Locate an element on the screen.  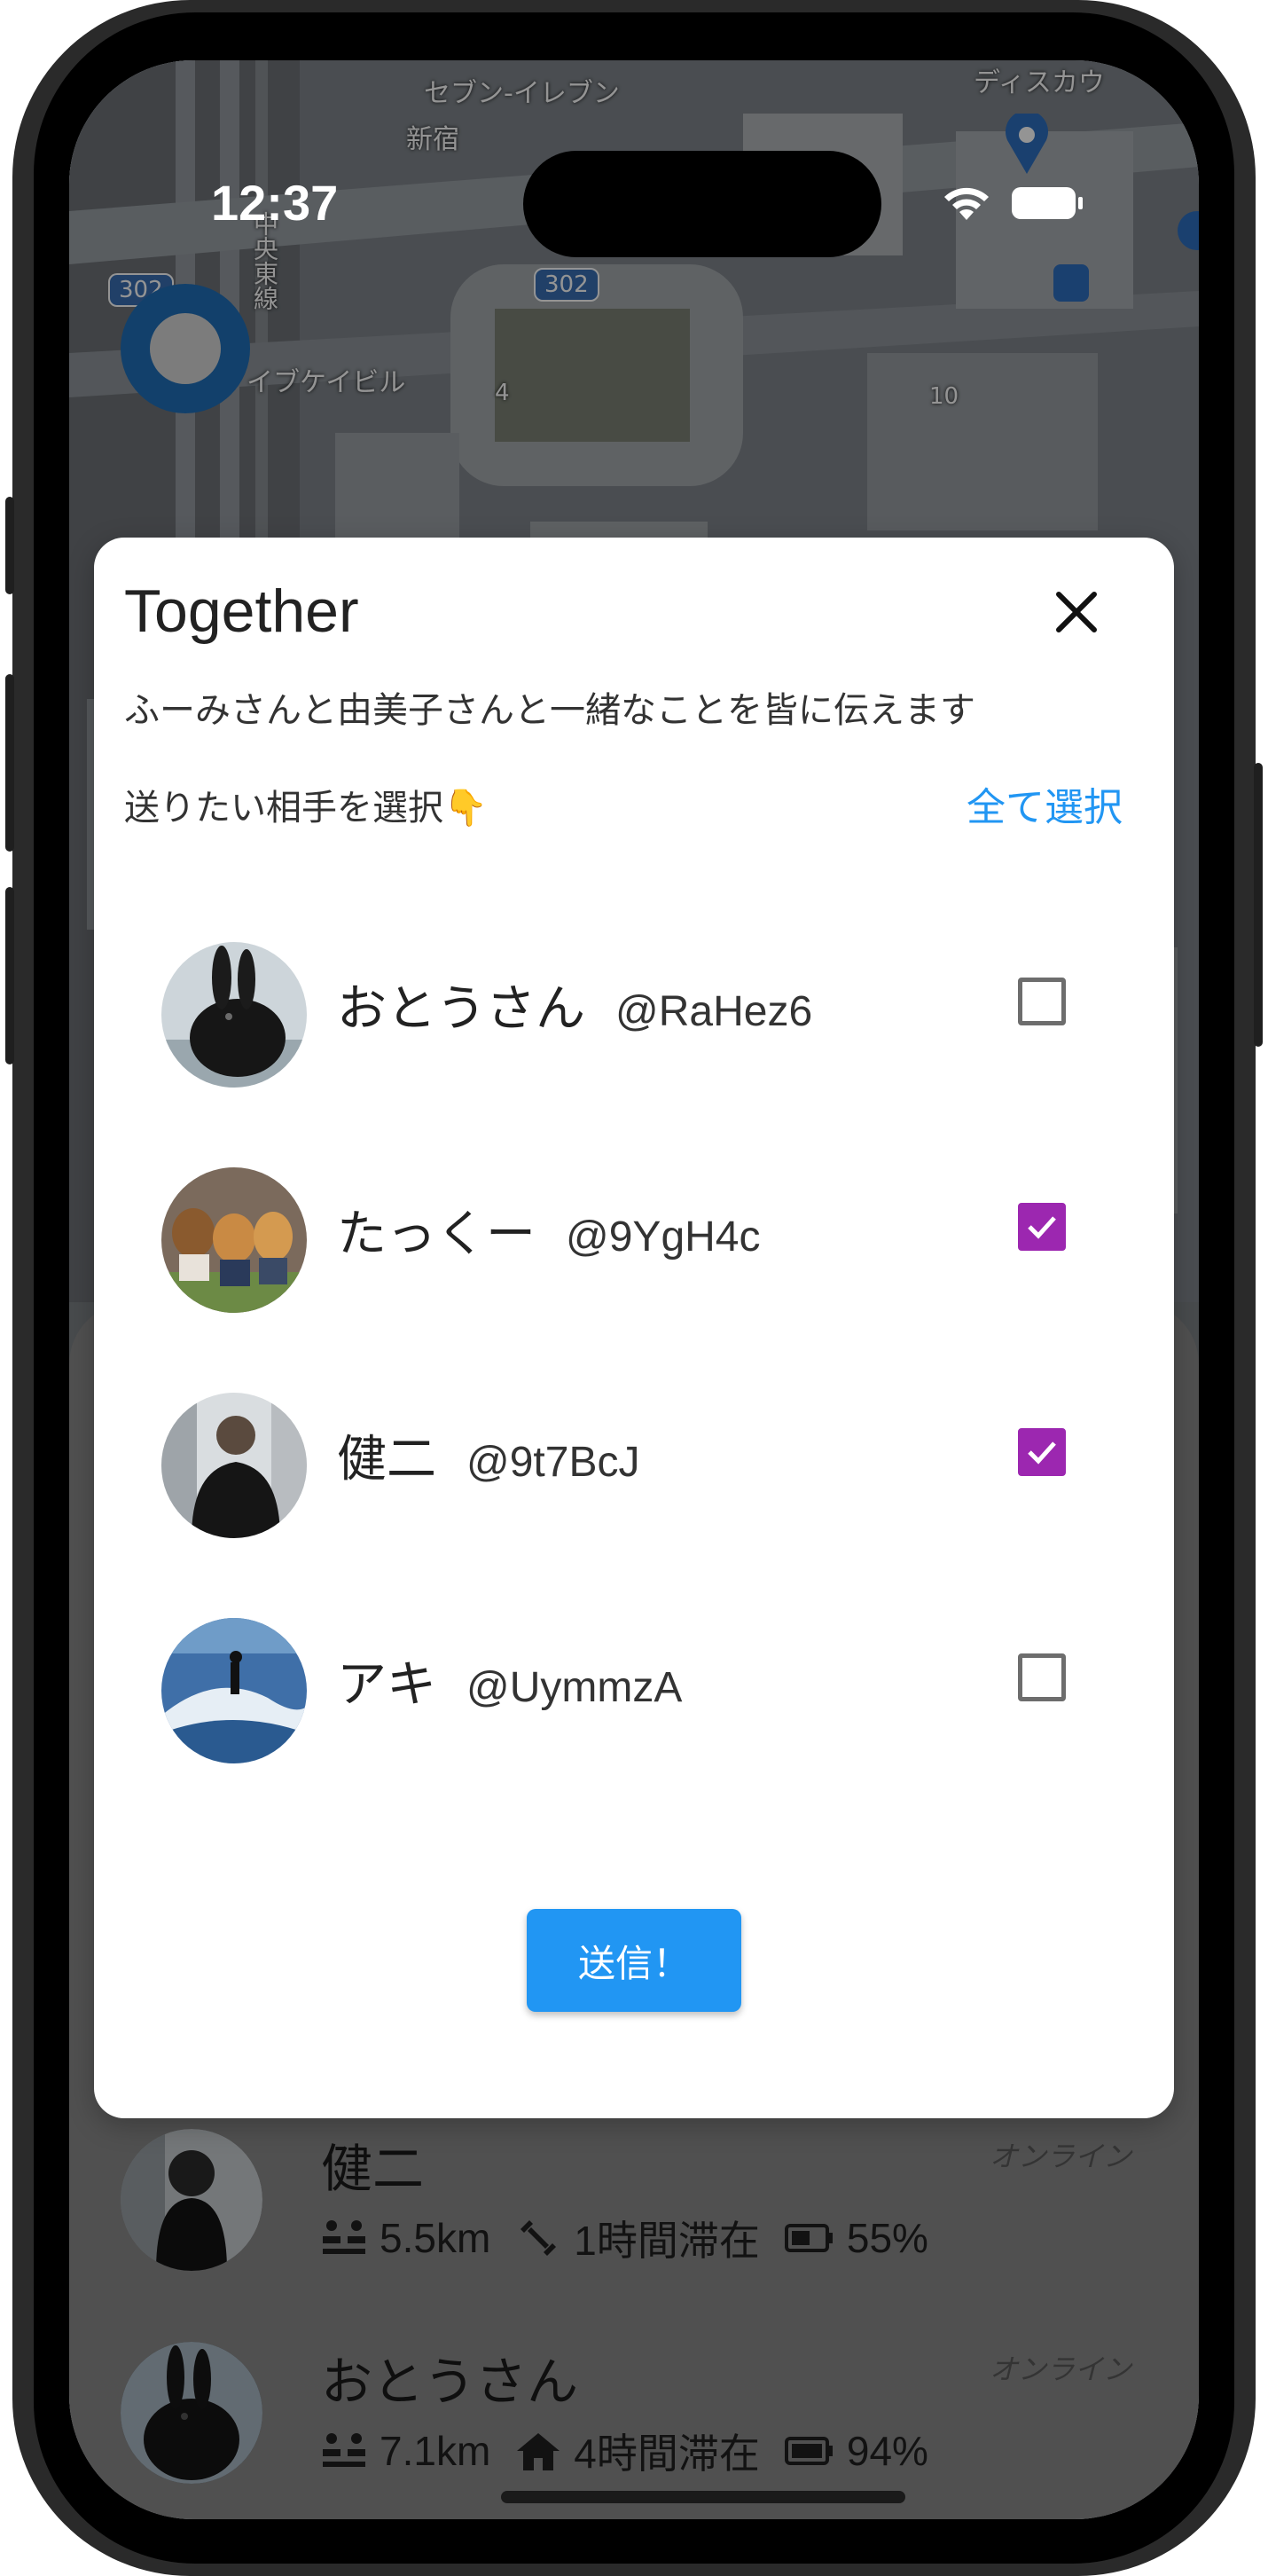
member-row: アキ @UymmzA is located at coordinates (640, 1689).